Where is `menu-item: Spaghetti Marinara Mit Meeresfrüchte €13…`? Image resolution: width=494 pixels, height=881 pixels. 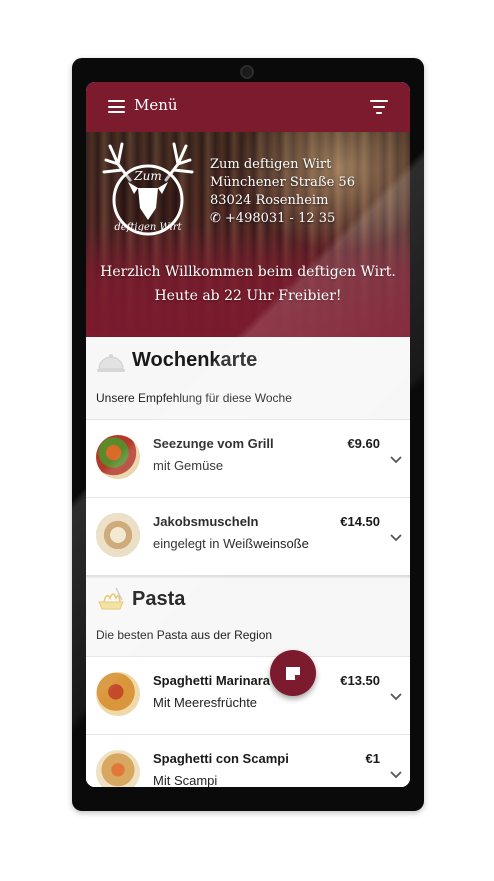
menu-item: Spaghetti Marinara Mit Meeresfrüchte €13… is located at coordinates (248, 695).